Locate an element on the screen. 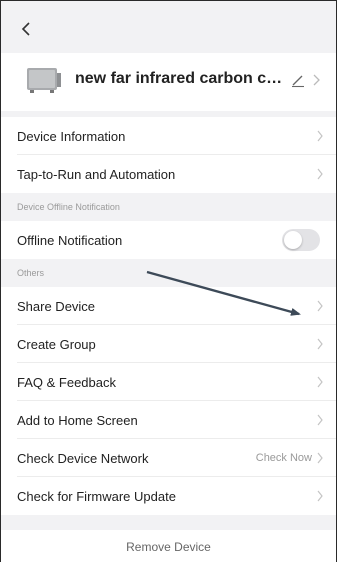  device-information-label: Device Information is located at coordinates (71, 136).